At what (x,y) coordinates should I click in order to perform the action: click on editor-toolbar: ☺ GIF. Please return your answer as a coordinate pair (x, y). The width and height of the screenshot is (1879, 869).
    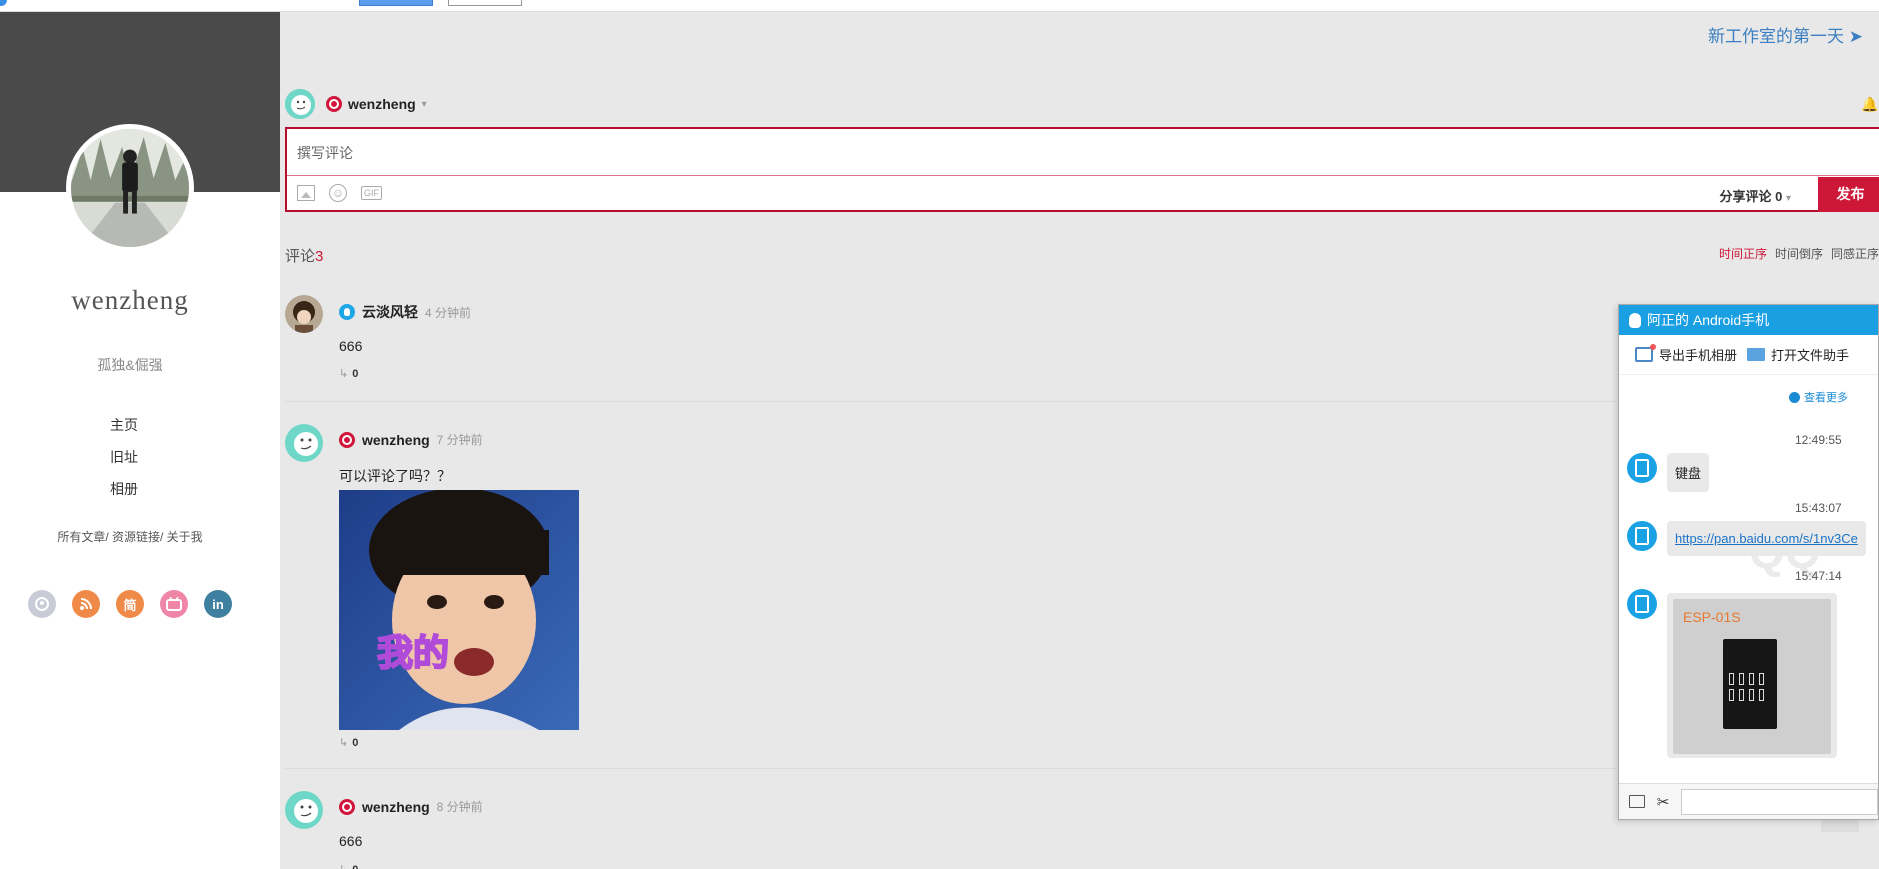
    Looking at the image, I should click on (339, 193).